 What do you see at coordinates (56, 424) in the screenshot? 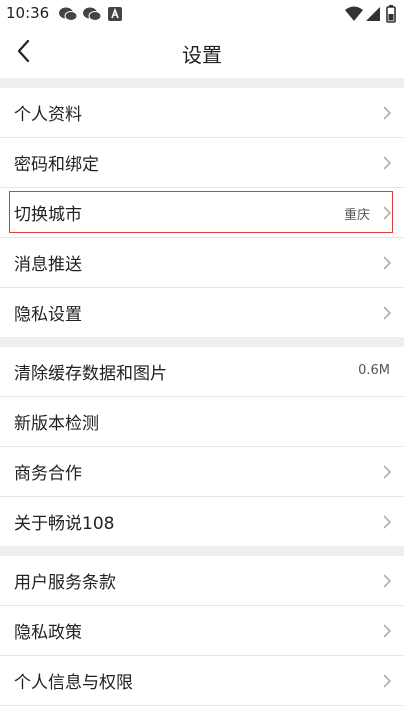
I see `settings-item-label: 新版本检测` at bounding box center [56, 424].